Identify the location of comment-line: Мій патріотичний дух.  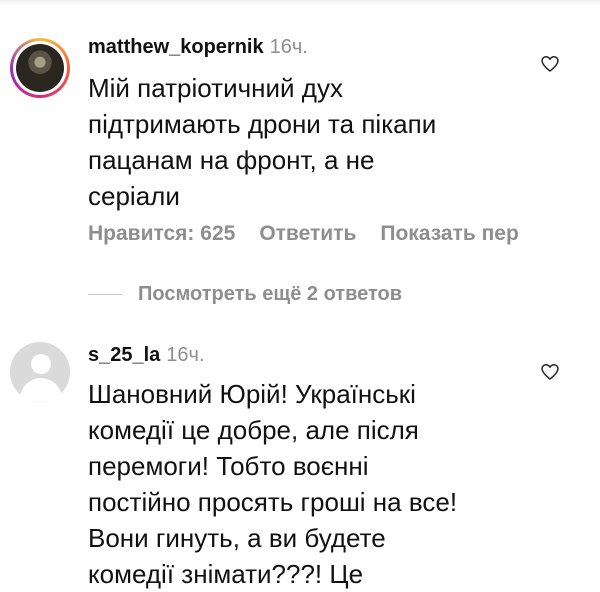
(215, 88).